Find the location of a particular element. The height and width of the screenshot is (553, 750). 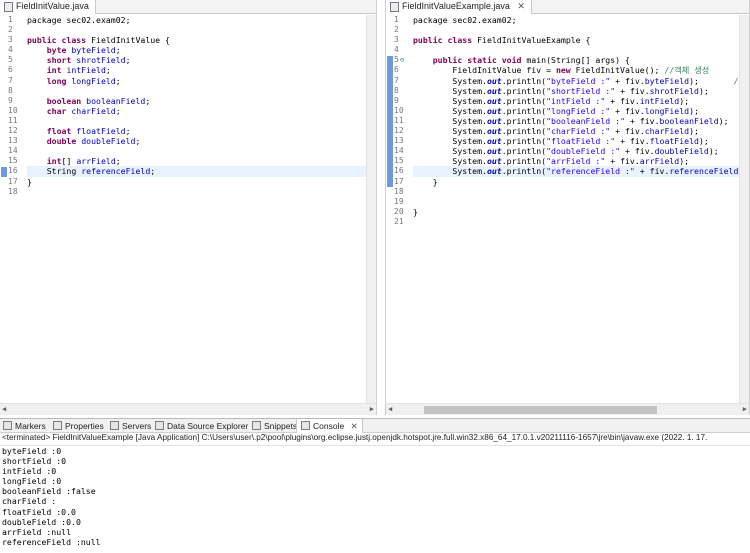

left-overview-ruler is located at coordinates (4, 209).